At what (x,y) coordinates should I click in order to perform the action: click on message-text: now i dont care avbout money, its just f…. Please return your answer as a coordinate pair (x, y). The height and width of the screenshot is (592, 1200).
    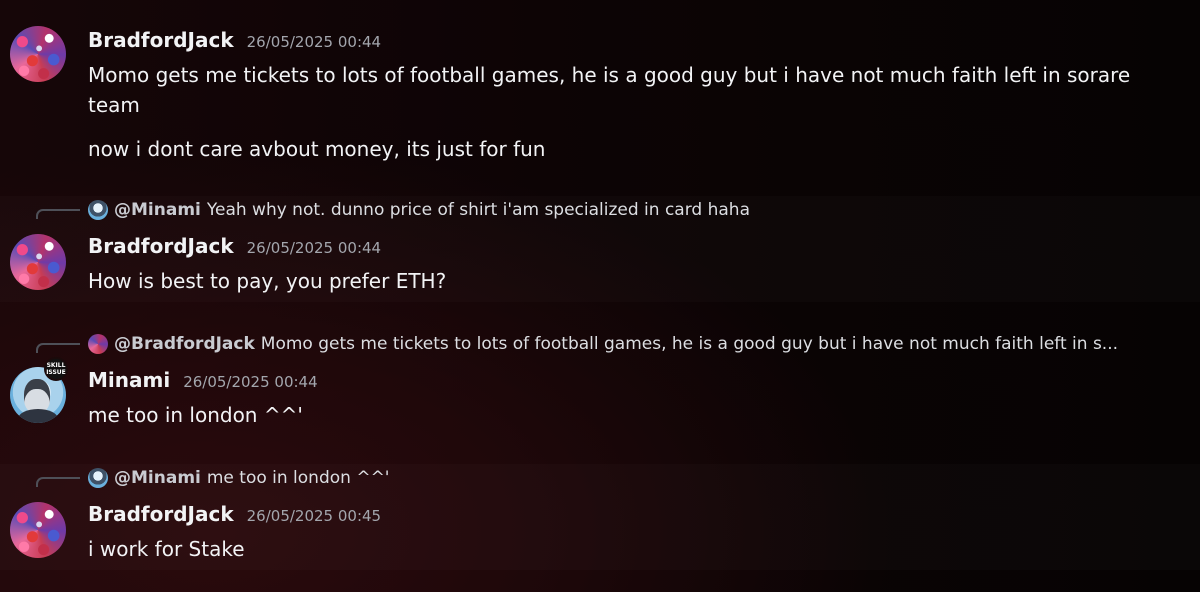
    Looking at the image, I should click on (317, 149).